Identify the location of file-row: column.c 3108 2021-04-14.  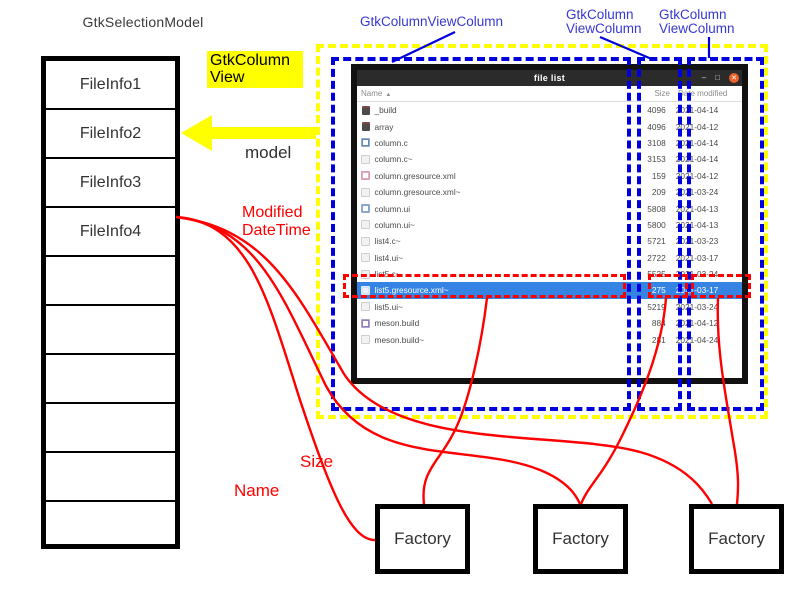
(549, 143).